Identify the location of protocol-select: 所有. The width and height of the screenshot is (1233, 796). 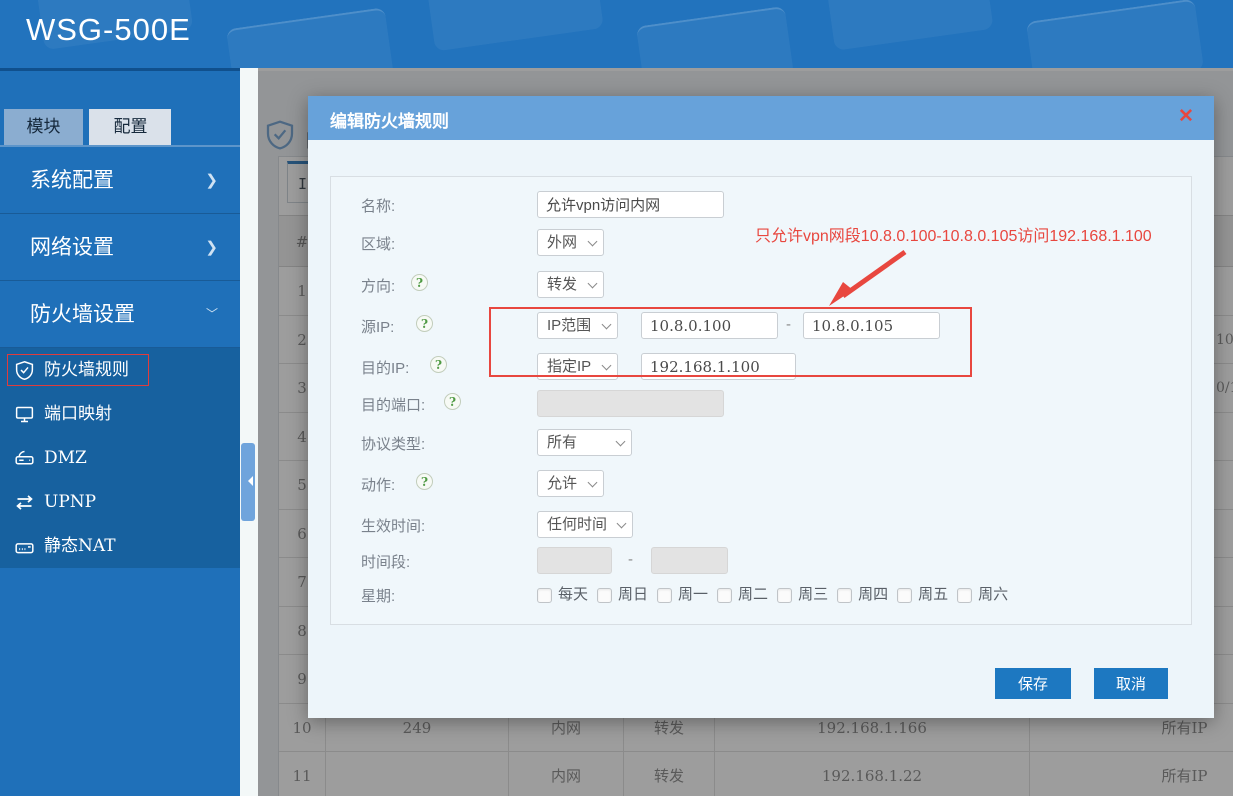
(584, 442).